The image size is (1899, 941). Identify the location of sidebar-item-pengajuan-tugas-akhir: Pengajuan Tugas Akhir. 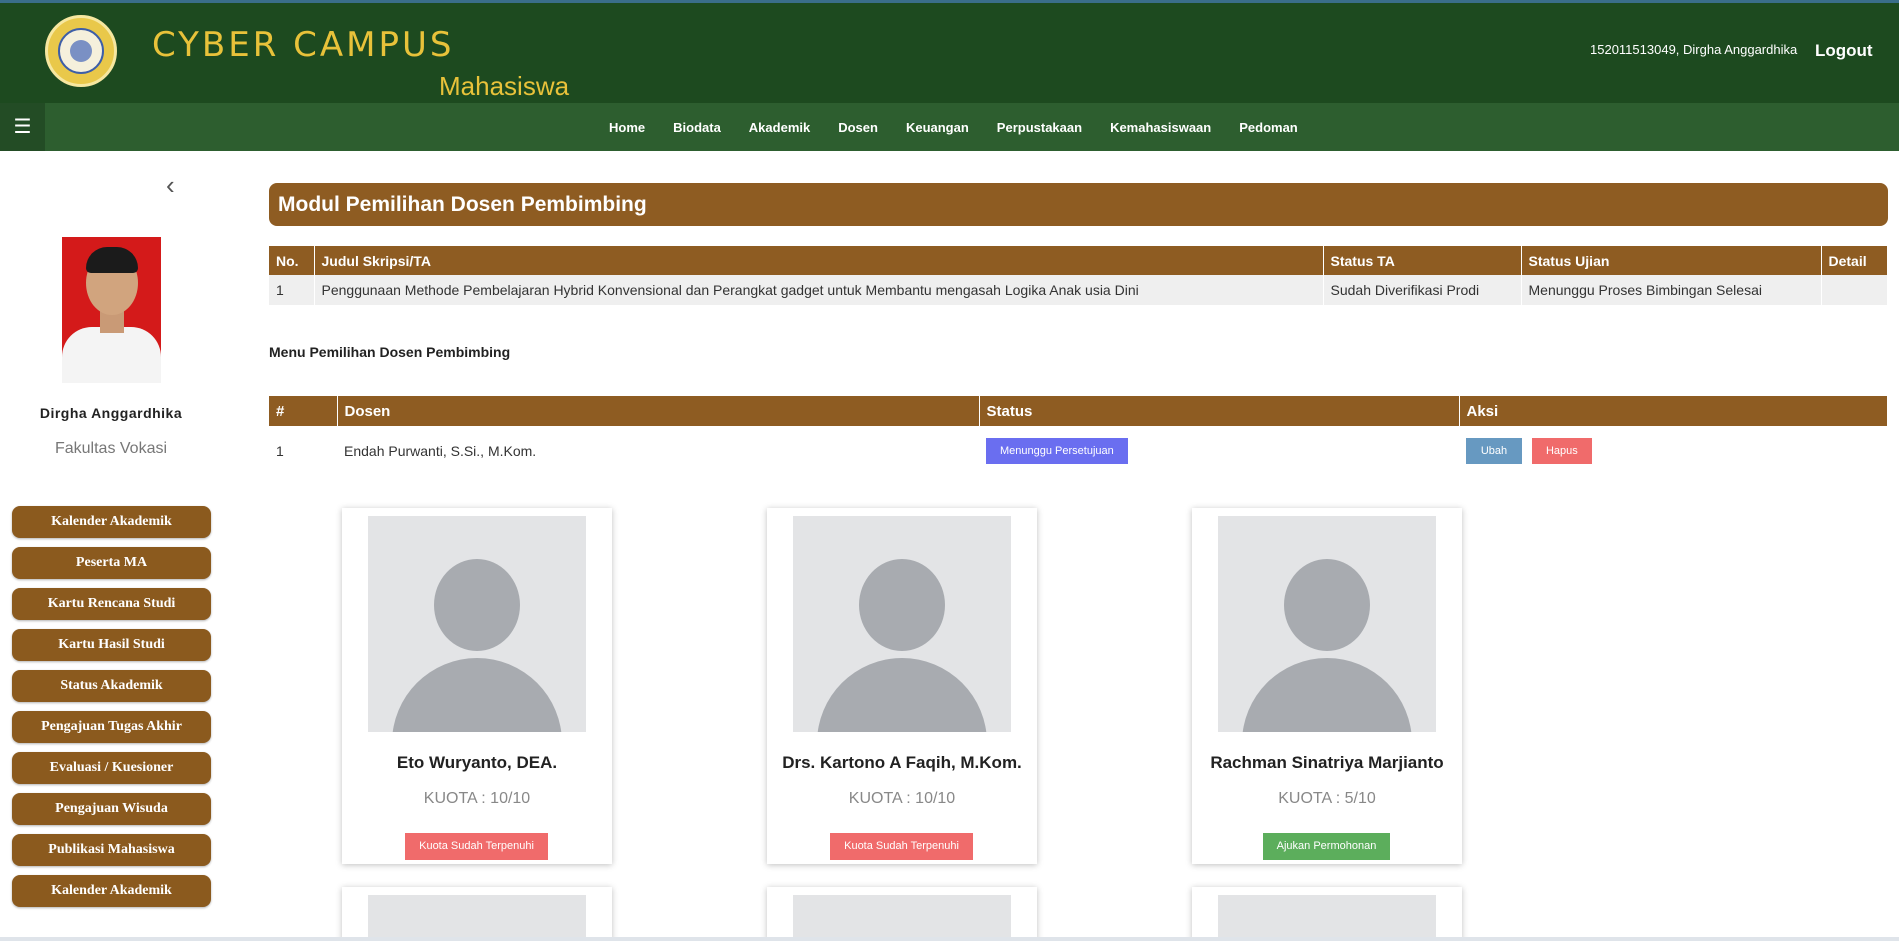
(111, 727).